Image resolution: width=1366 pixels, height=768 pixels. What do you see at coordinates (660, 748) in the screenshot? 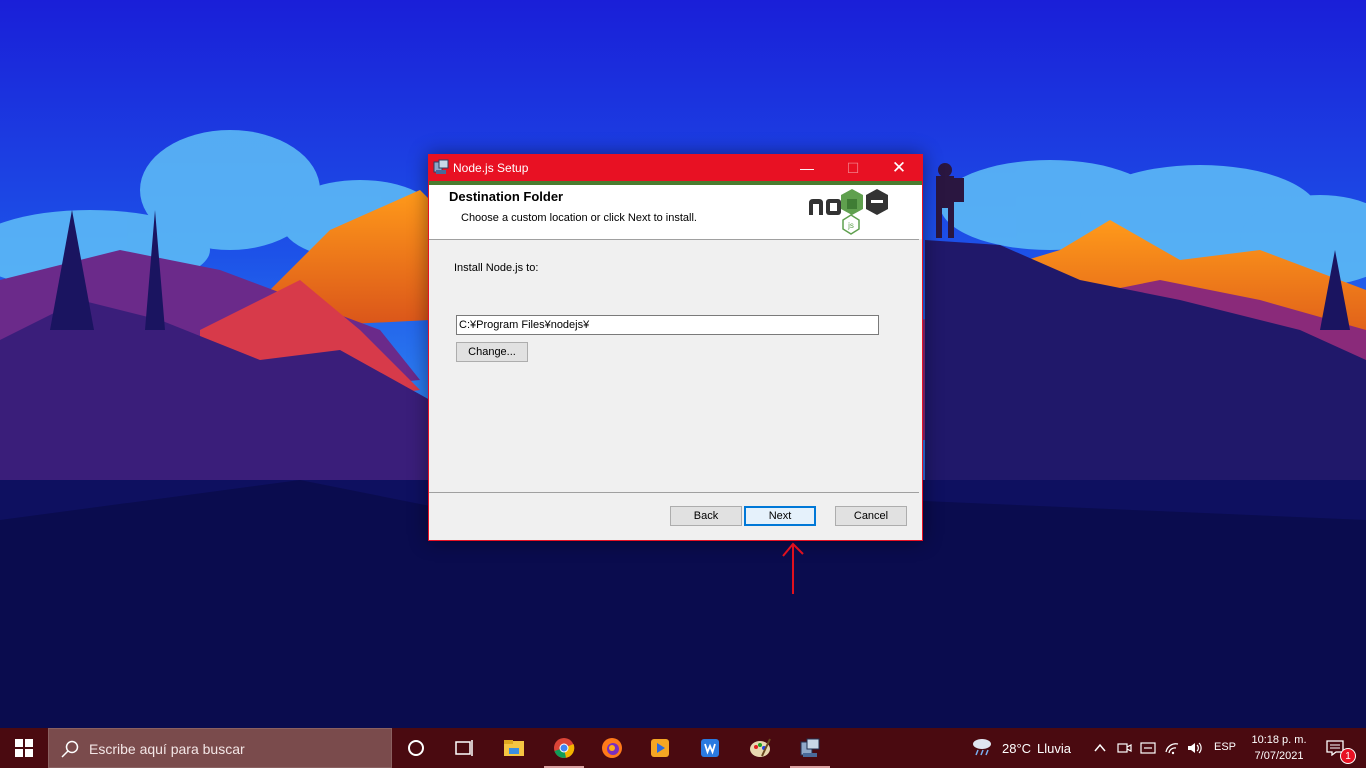
I see `video-editor-icon` at bounding box center [660, 748].